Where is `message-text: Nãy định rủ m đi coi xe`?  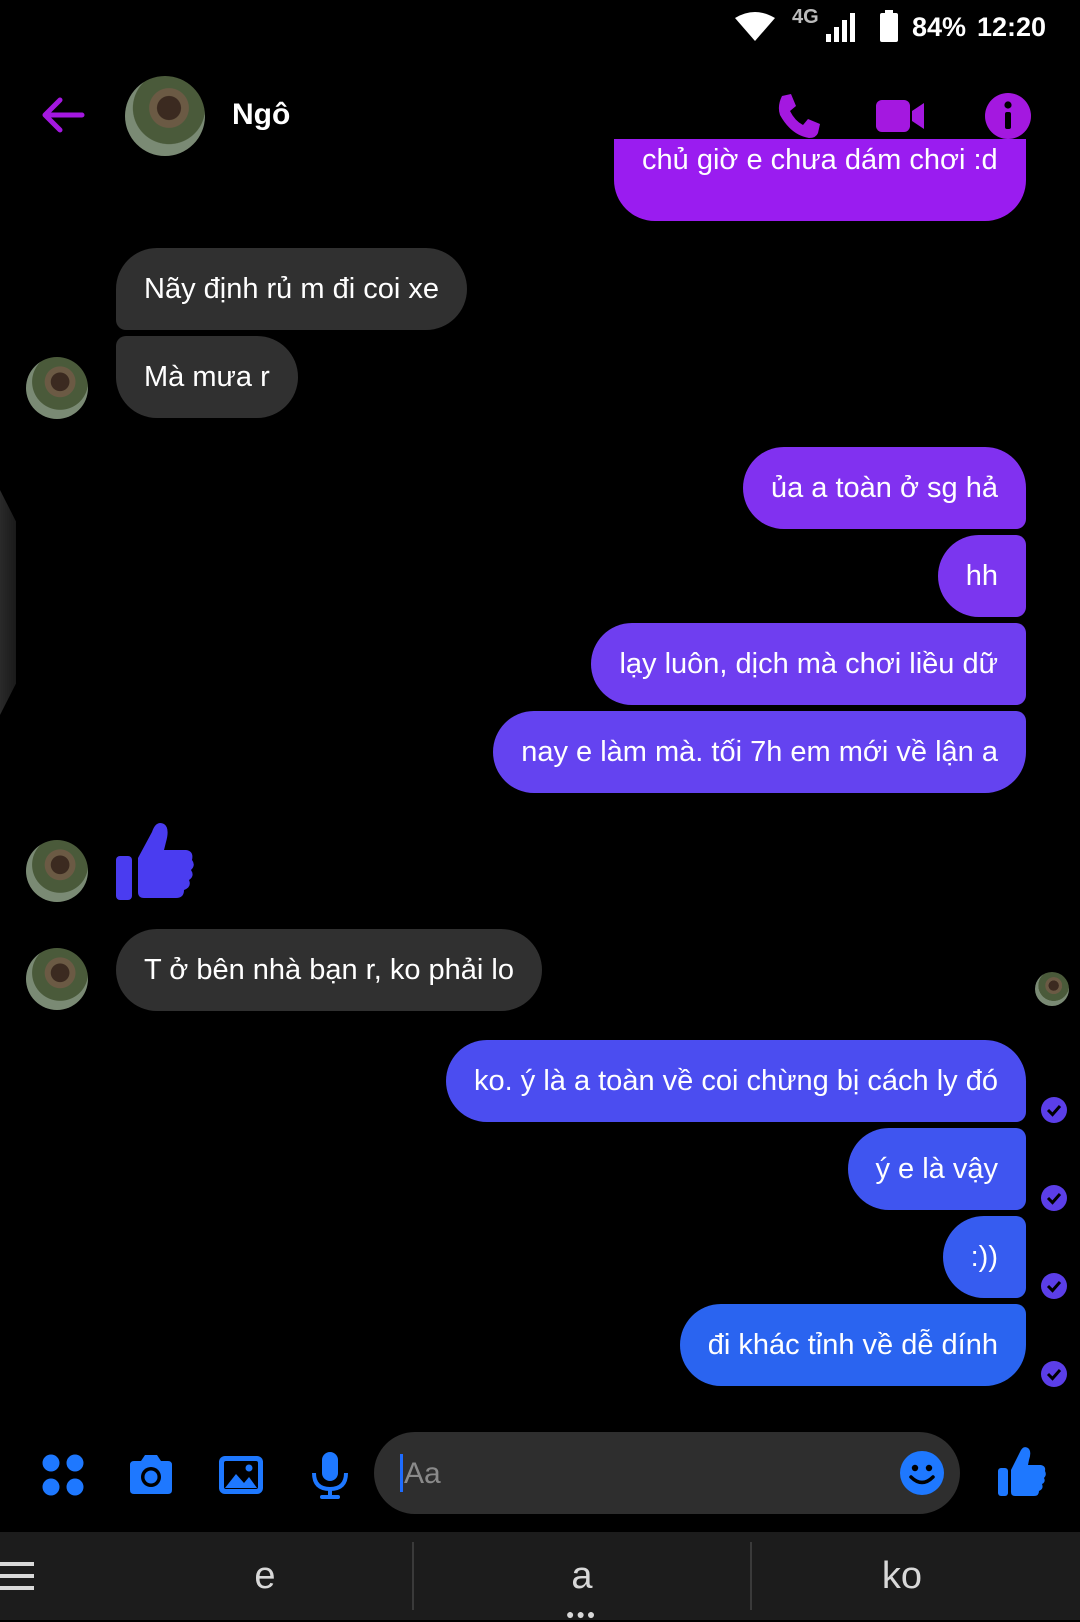
message-text: Nãy định rủ m đi coi xe is located at coordinates (291, 289).